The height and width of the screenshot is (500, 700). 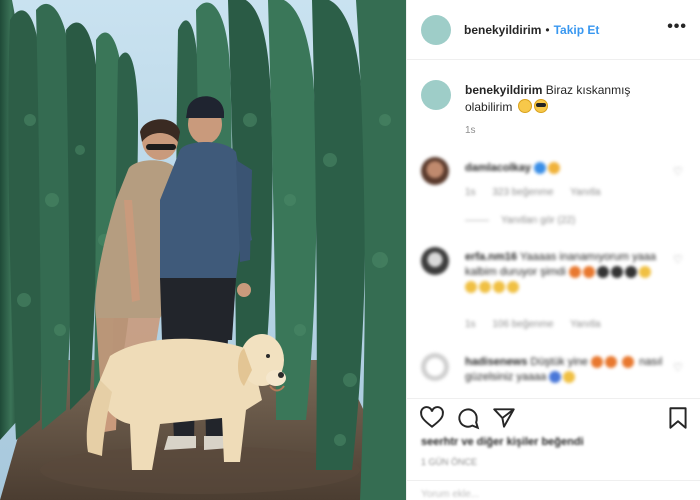 What do you see at coordinates (554, 168) in the screenshot?
I see `emoji-icon` at bounding box center [554, 168].